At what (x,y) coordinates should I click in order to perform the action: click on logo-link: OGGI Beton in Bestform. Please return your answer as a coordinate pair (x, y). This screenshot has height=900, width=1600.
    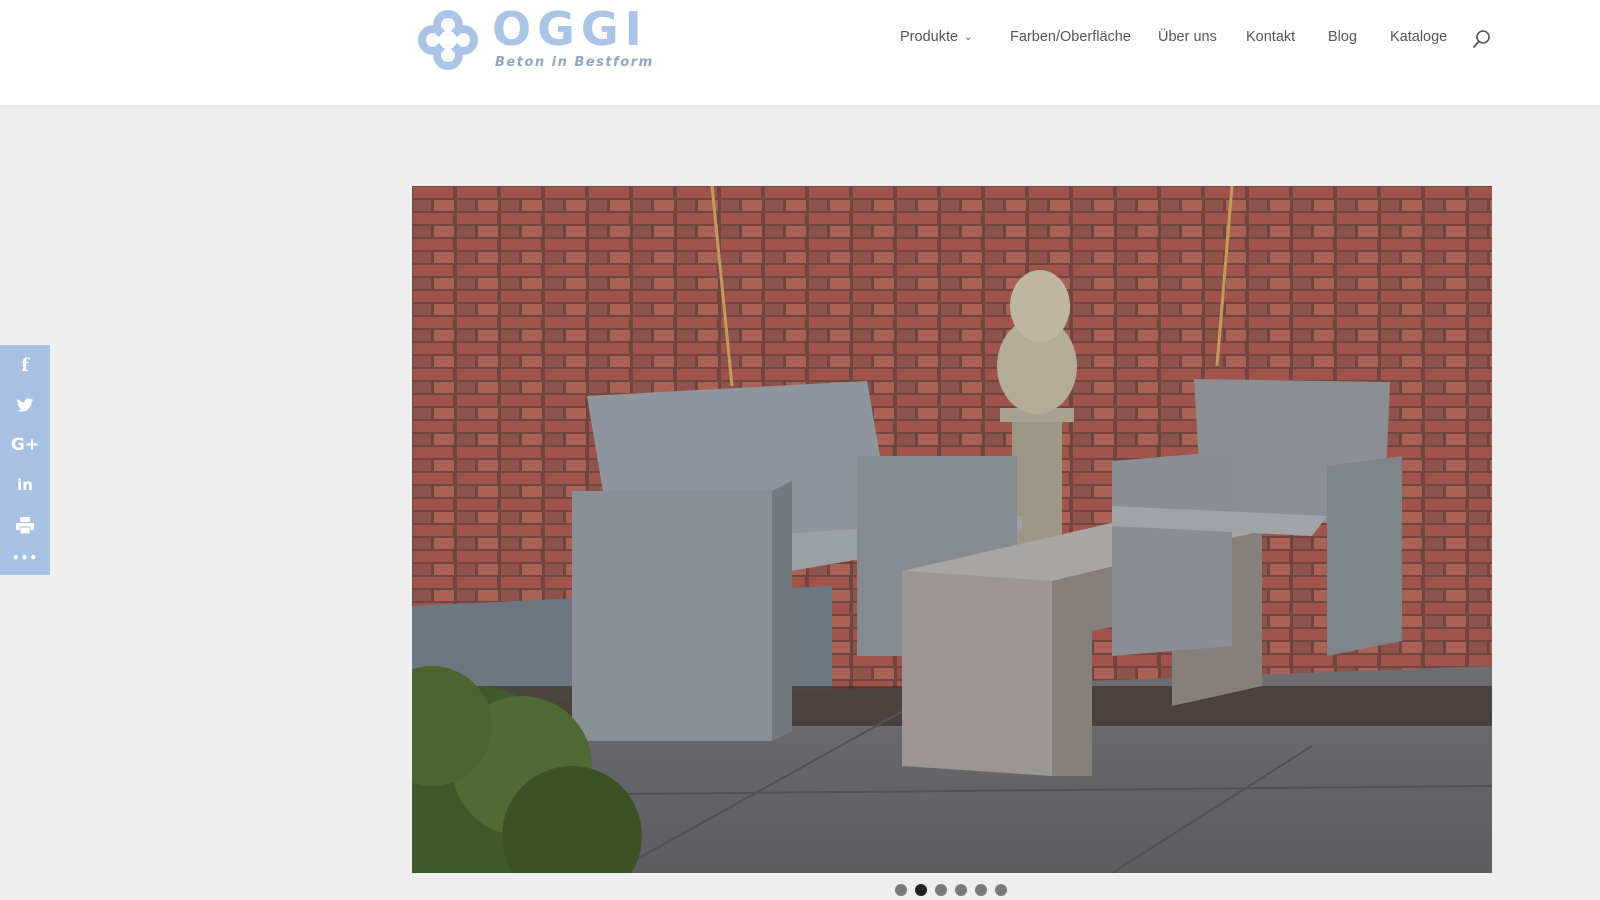
    Looking at the image, I should click on (534, 37).